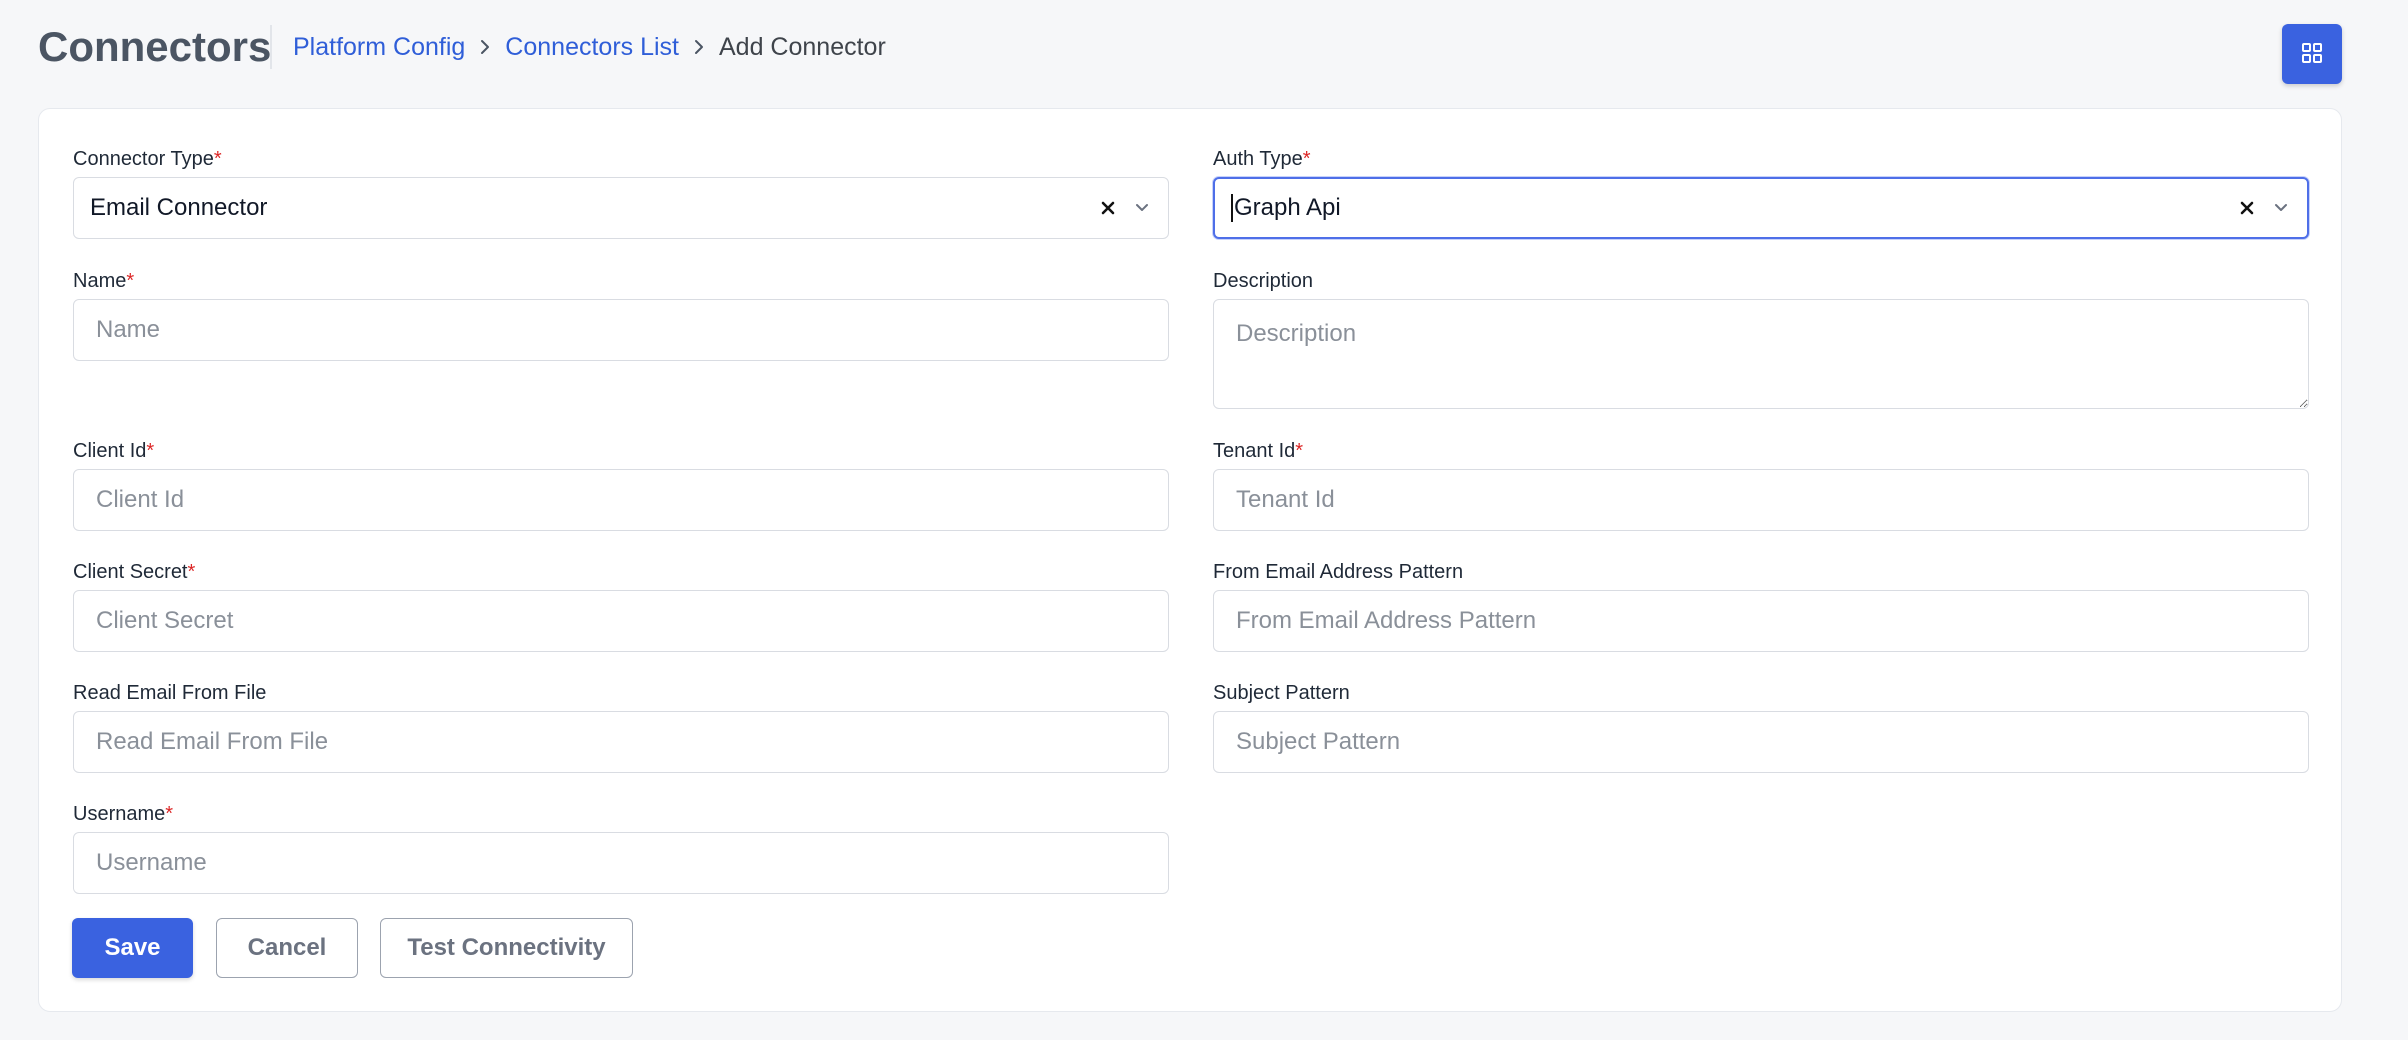 The height and width of the screenshot is (1040, 2408). Describe the element at coordinates (1761, 354) in the screenshot. I see `description-textarea` at that location.